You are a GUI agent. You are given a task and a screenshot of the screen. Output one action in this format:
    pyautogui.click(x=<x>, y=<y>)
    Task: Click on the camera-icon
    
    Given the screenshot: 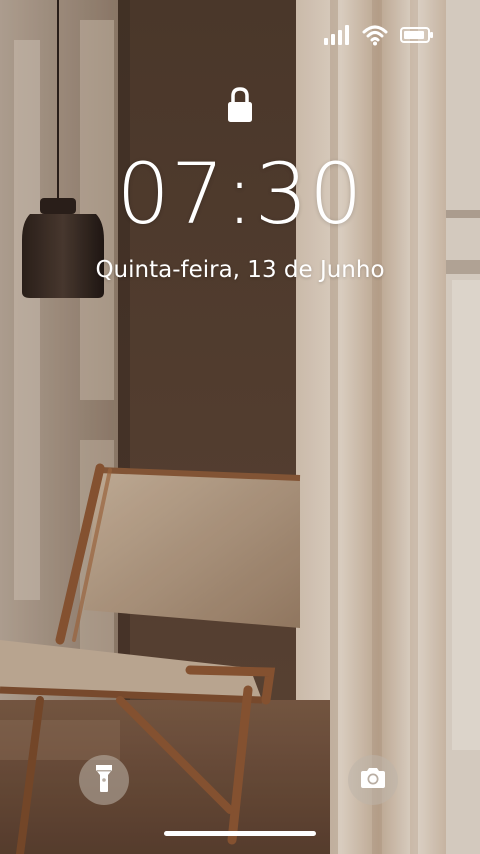 What is the action you would take?
    pyautogui.click(x=373, y=780)
    